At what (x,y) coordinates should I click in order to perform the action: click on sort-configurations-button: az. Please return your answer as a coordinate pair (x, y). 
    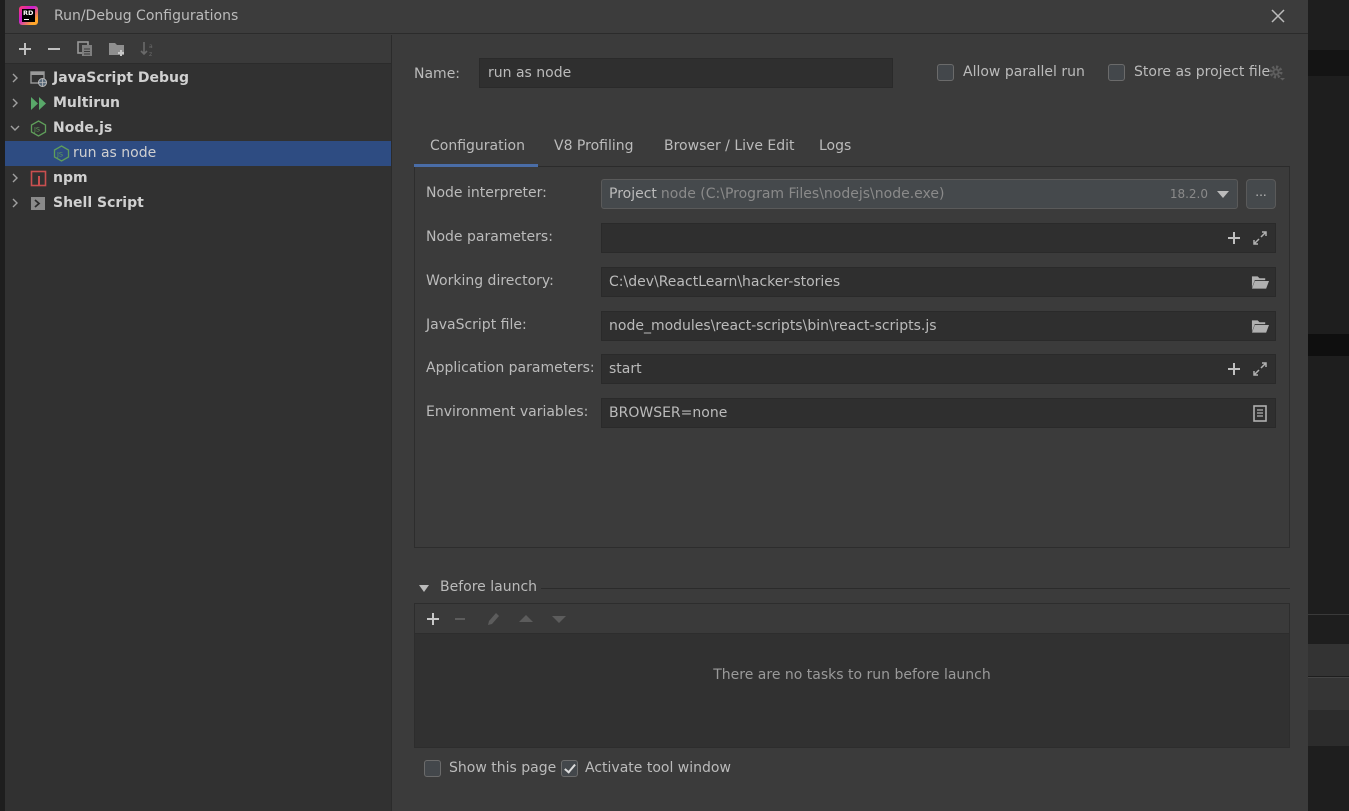
    Looking at the image, I should click on (148, 49).